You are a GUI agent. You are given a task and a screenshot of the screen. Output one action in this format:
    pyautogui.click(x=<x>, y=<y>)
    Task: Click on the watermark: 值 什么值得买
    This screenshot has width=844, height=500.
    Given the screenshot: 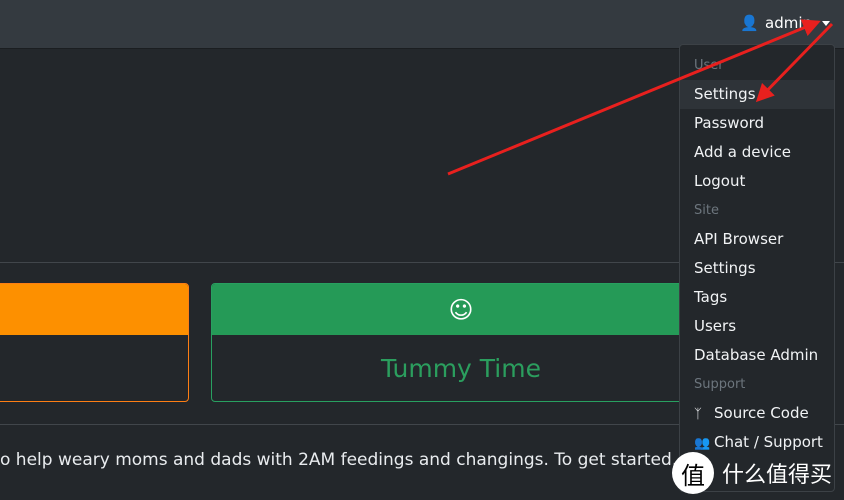 What is the action you would take?
    pyautogui.click(x=752, y=473)
    